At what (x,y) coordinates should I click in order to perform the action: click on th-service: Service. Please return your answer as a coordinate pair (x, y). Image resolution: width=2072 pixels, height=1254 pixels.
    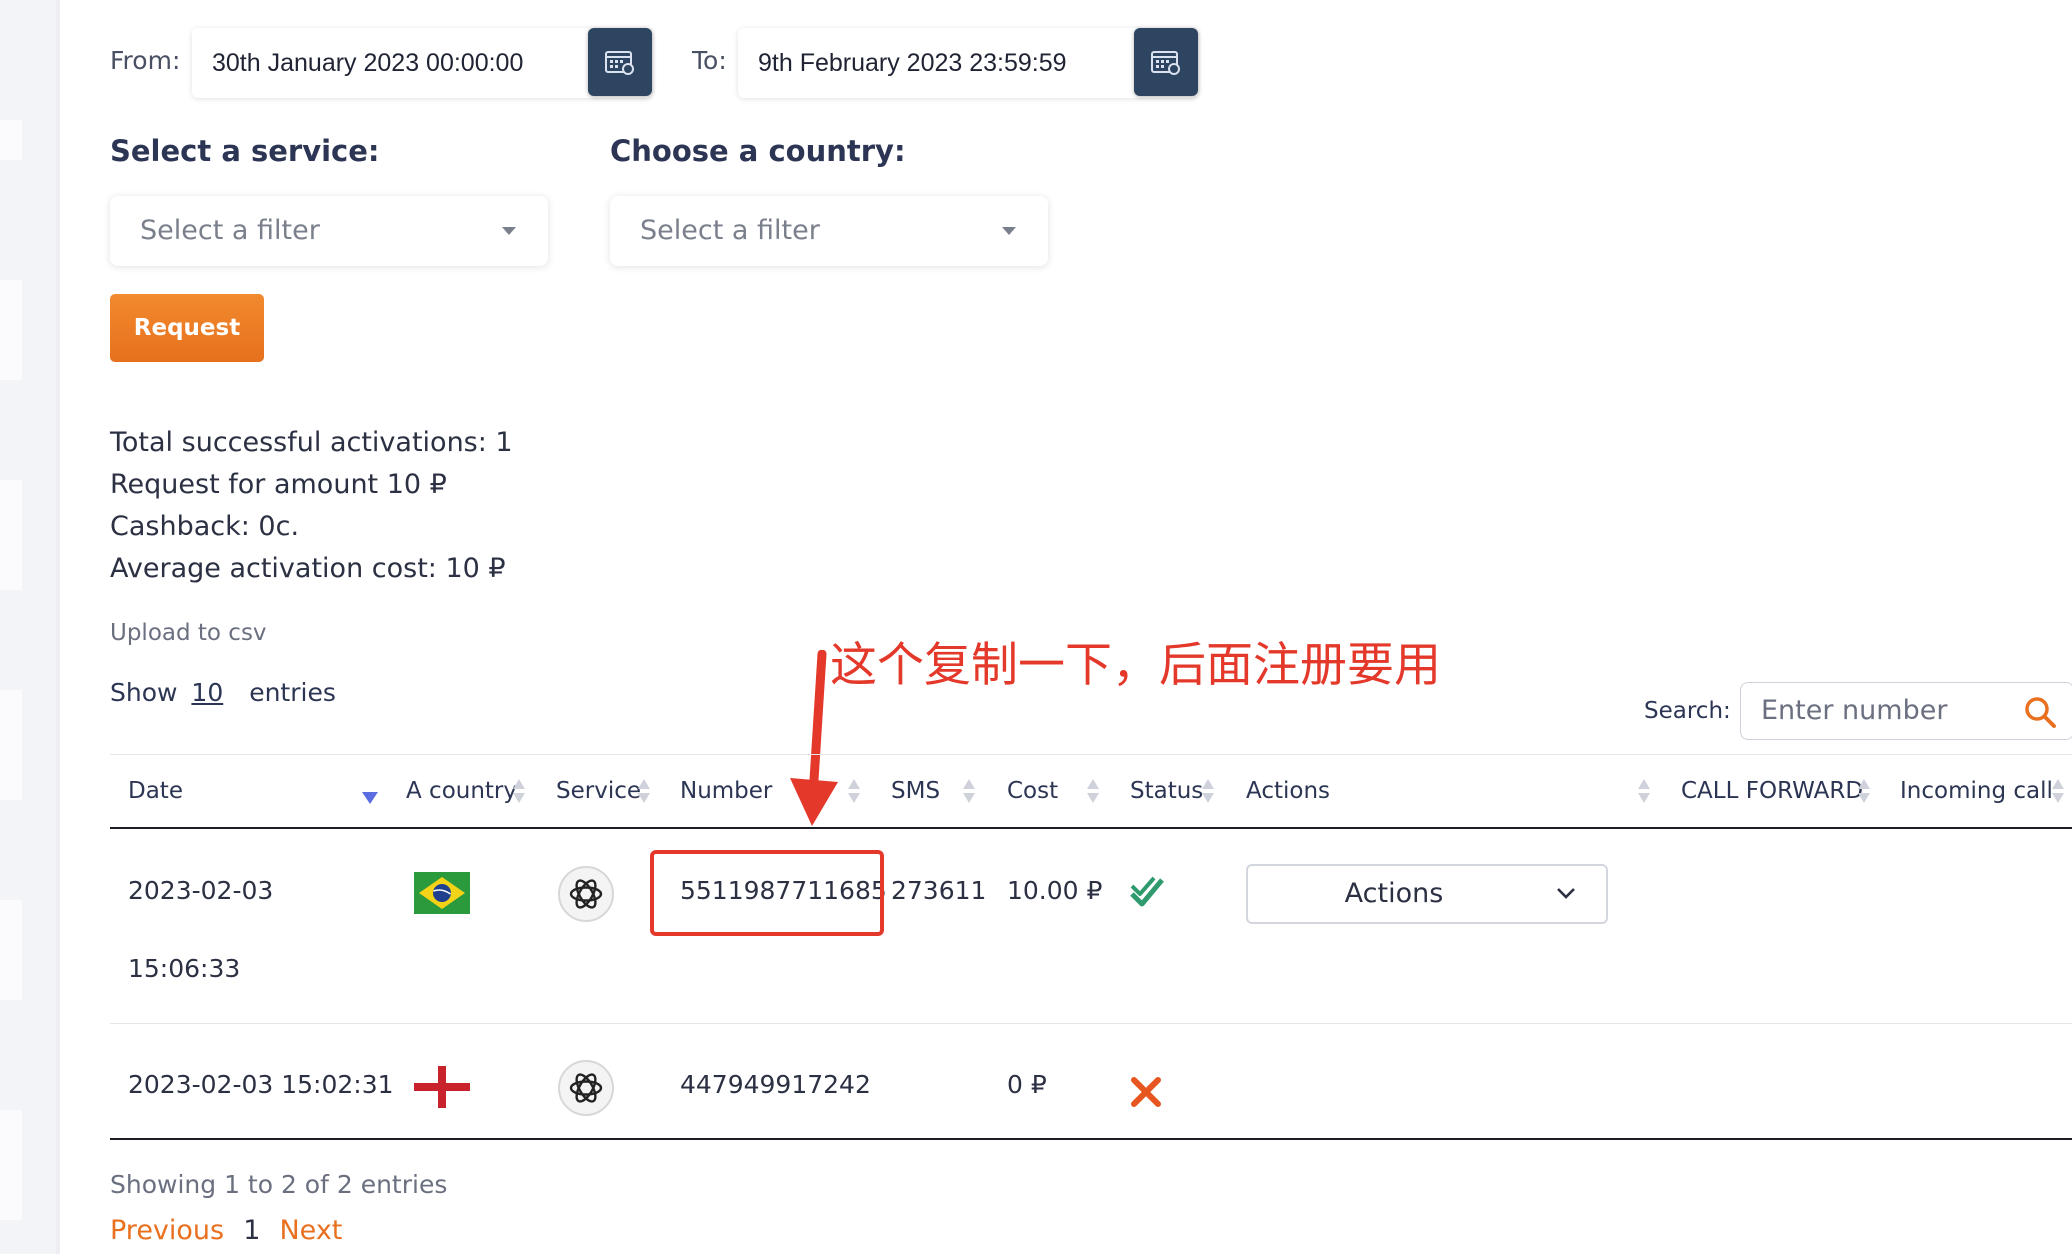
    Looking at the image, I should click on (598, 791).